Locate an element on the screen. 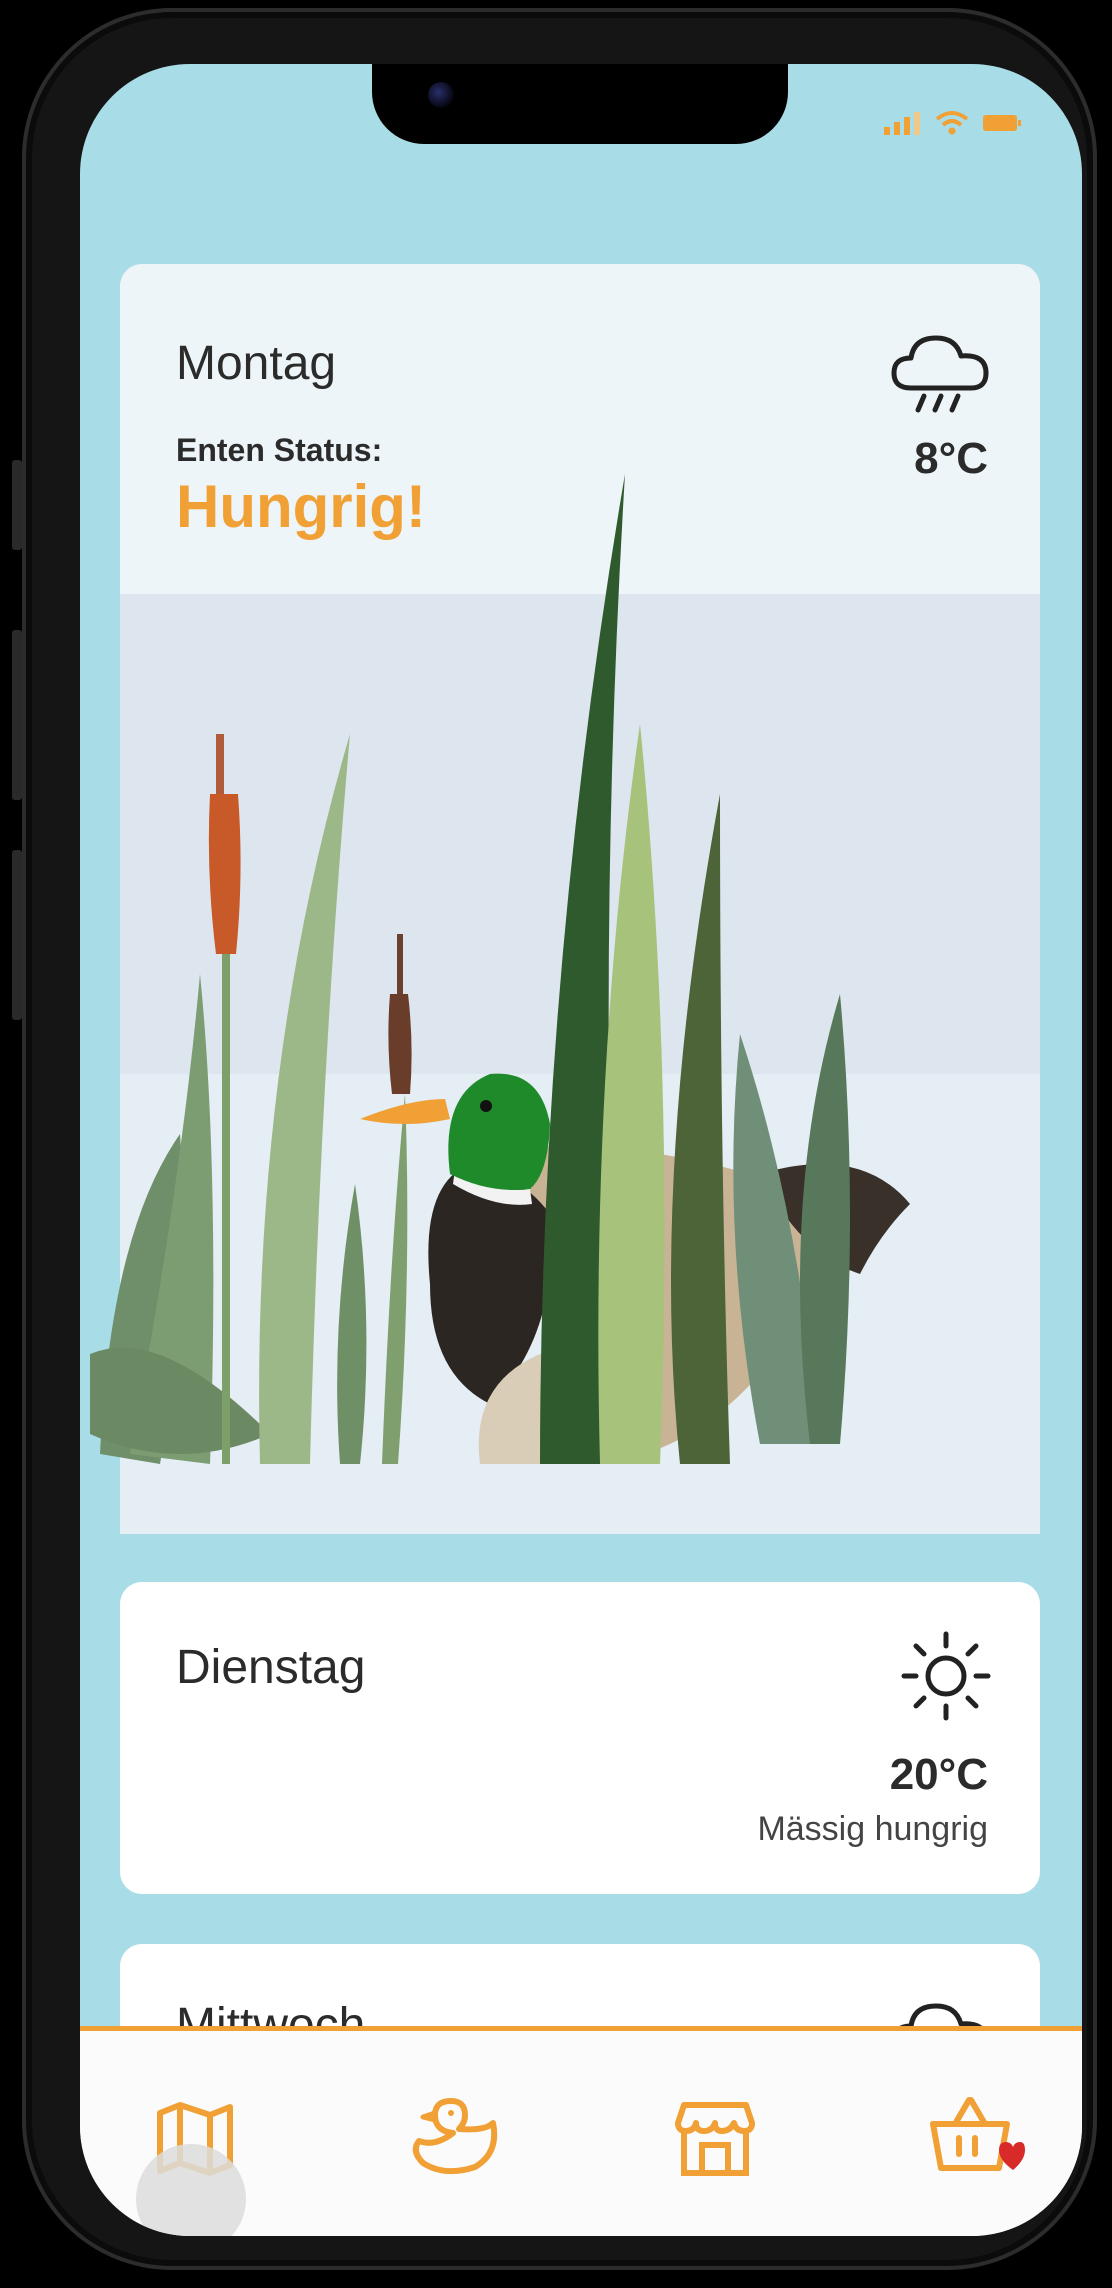 The width and height of the screenshot is (1112, 2288). duck-icon is located at coordinates (455, 2136).